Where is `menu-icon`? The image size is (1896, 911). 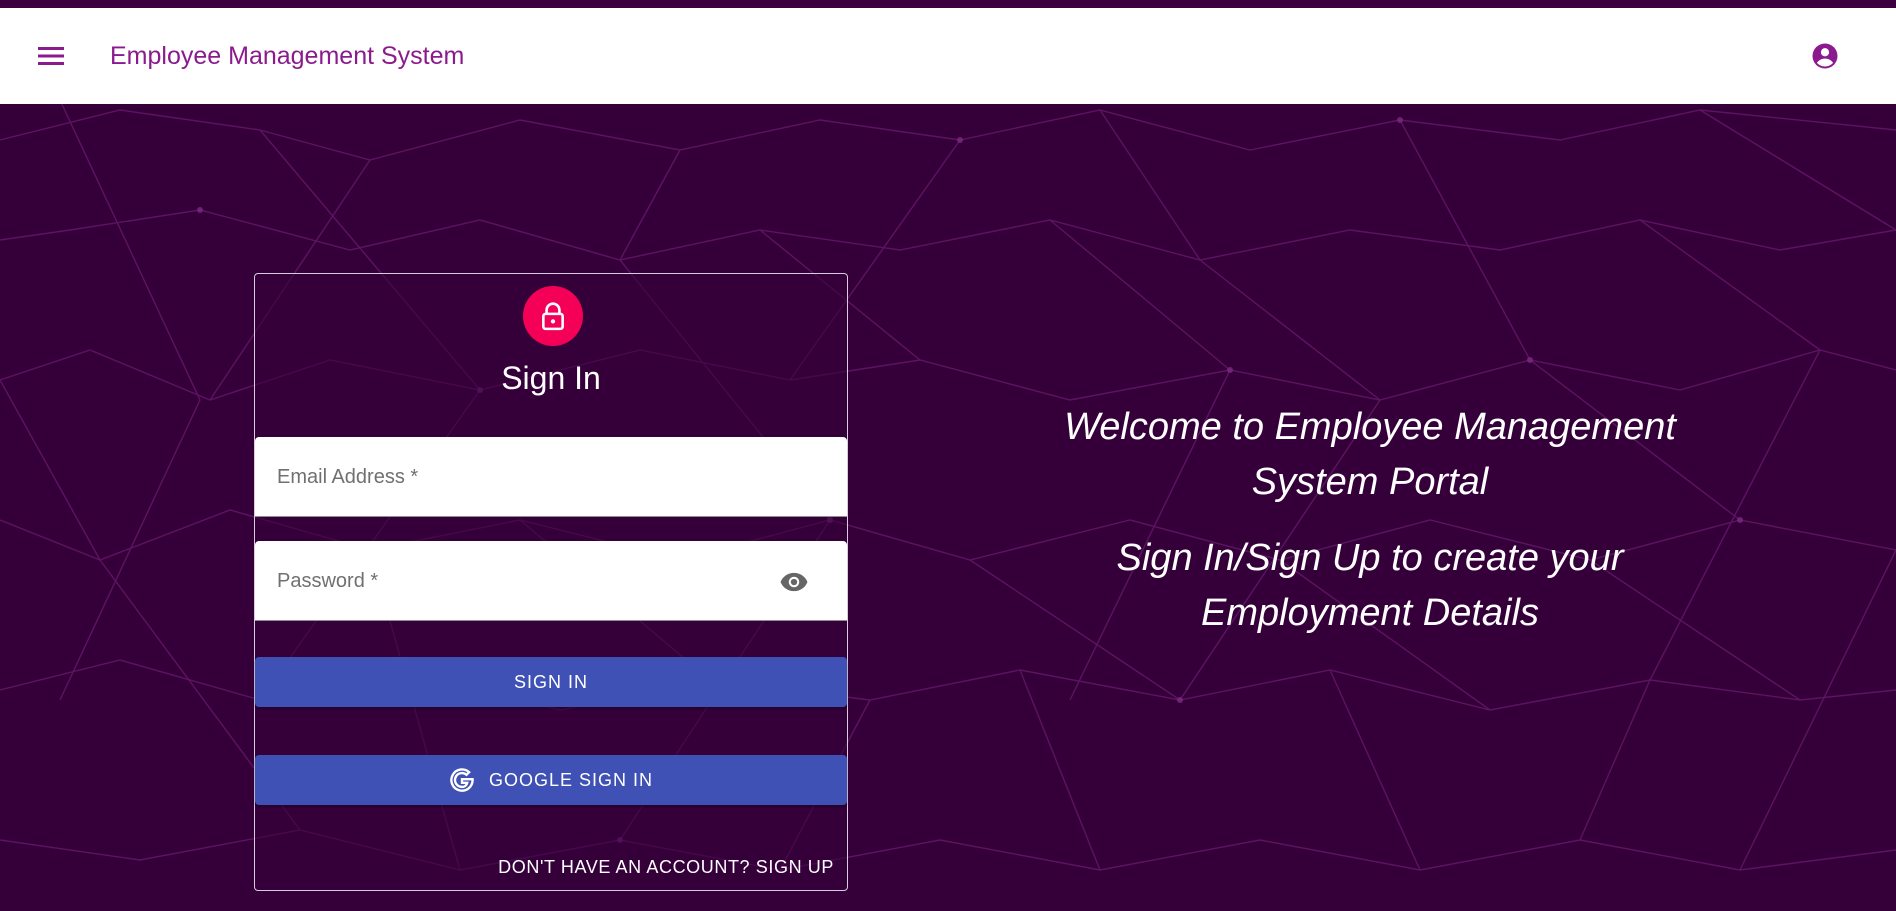 menu-icon is located at coordinates (51, 56).